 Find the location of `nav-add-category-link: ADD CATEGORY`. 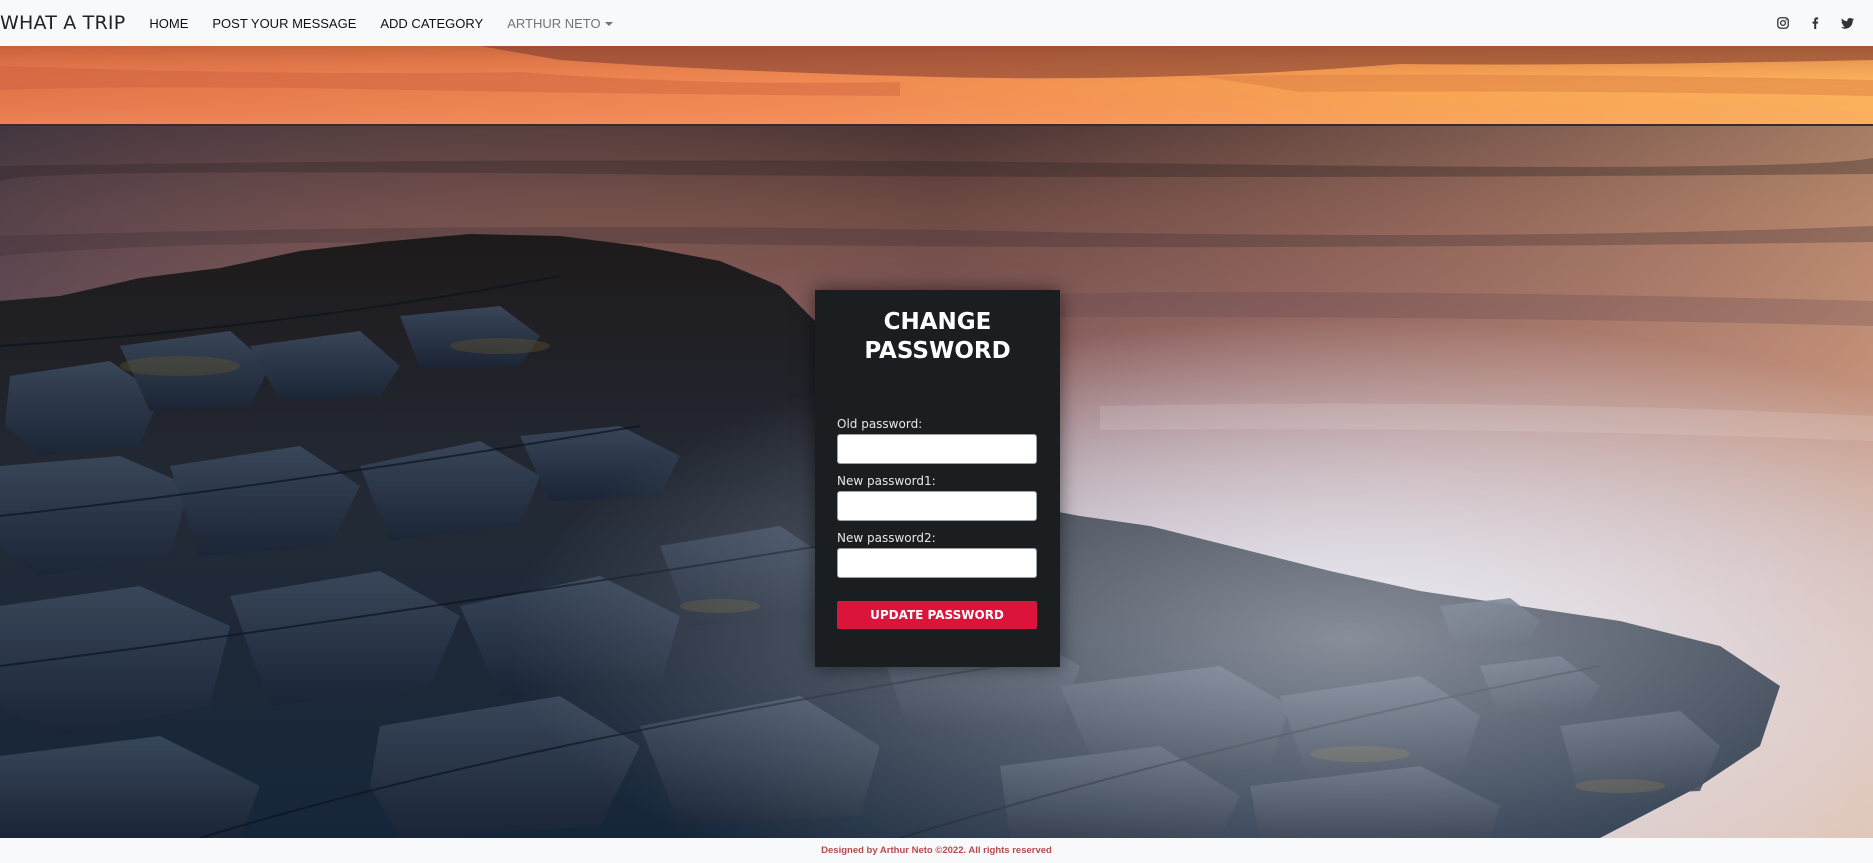

nav-add-category-link: ADD CATEGORY is located at coordinates (431, 23).